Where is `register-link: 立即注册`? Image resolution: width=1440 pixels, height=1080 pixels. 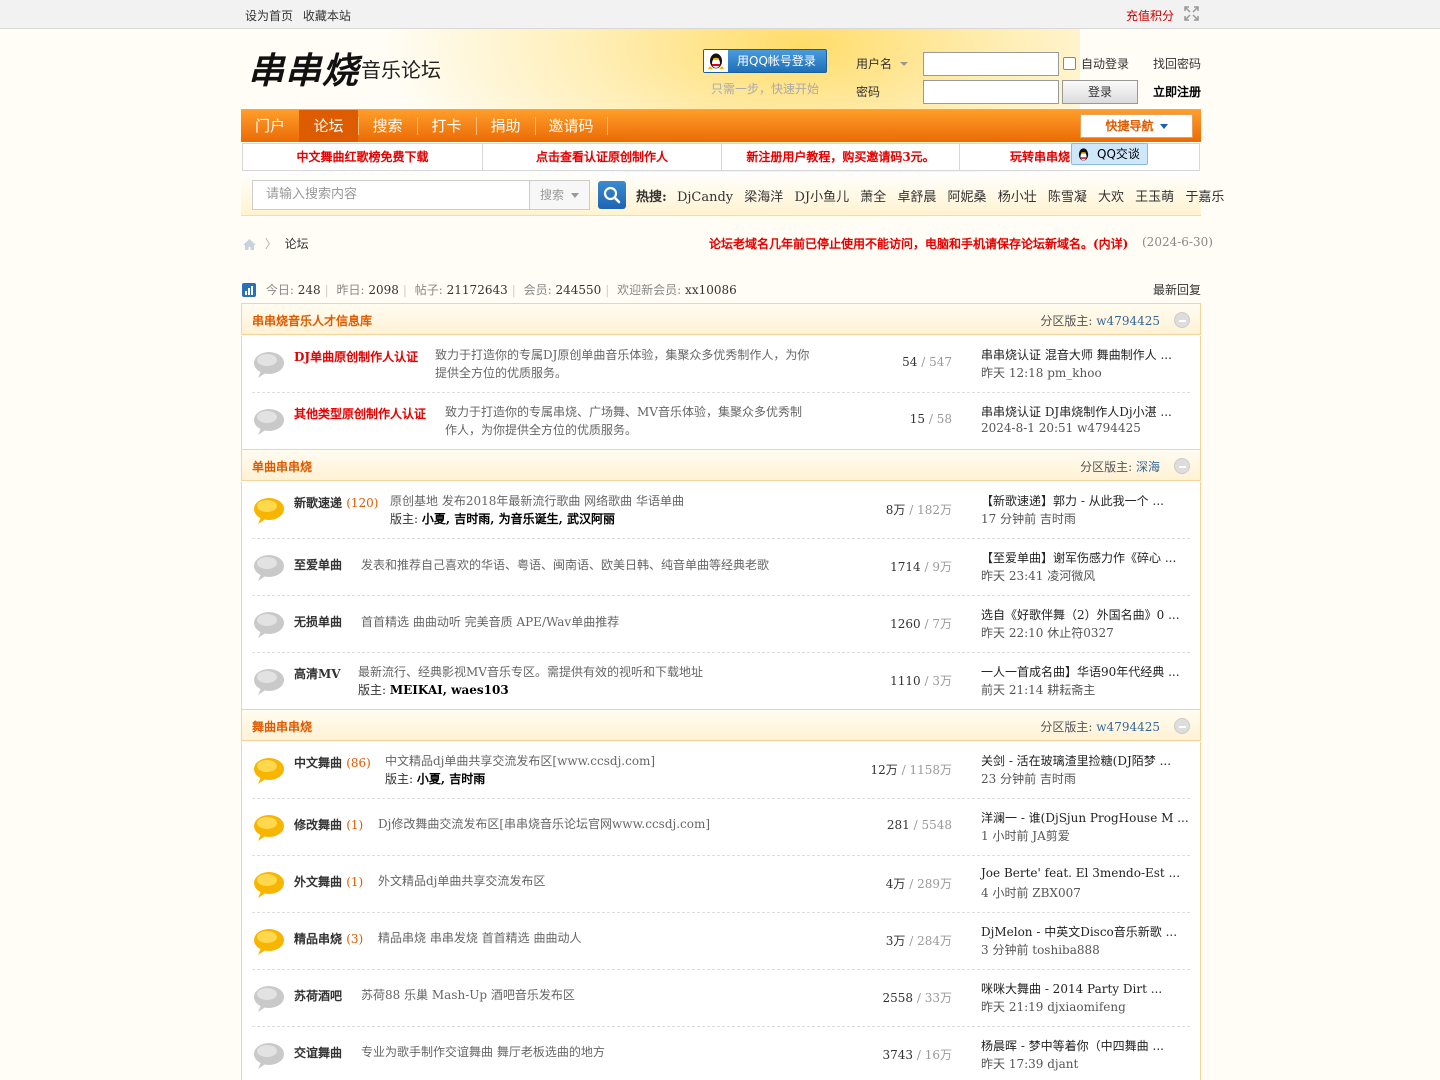
register-link: 立即注册 is located at coordinates (1177, 91).